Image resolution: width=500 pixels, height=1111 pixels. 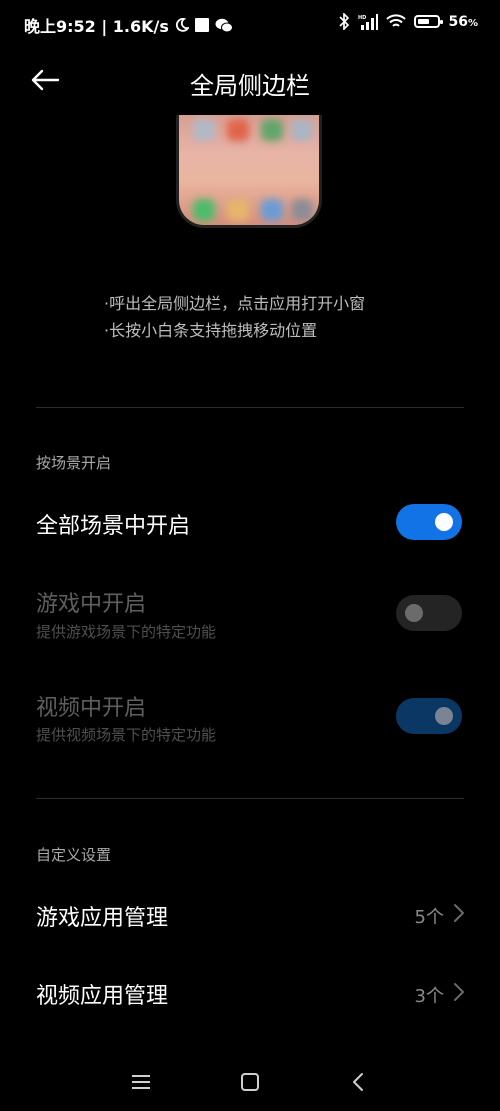 I want to click on setting-title: 视频应用管理, so click(x=102, y=996).